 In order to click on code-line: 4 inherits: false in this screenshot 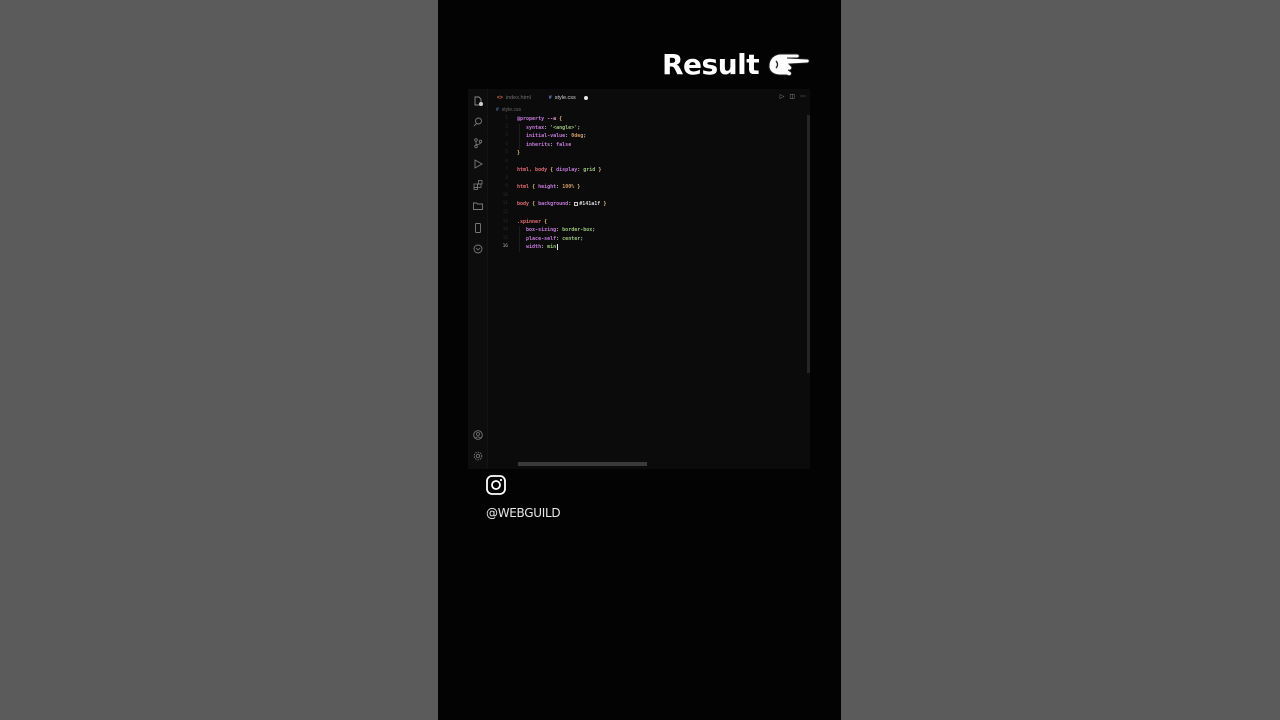, I will do `click(648, 145)`.